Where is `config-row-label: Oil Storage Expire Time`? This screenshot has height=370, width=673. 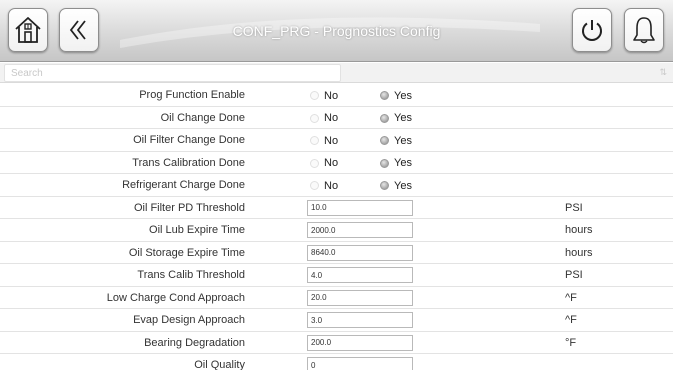
config-row-label: Oil Storage Expire Time is located at coordinates (186, 252).